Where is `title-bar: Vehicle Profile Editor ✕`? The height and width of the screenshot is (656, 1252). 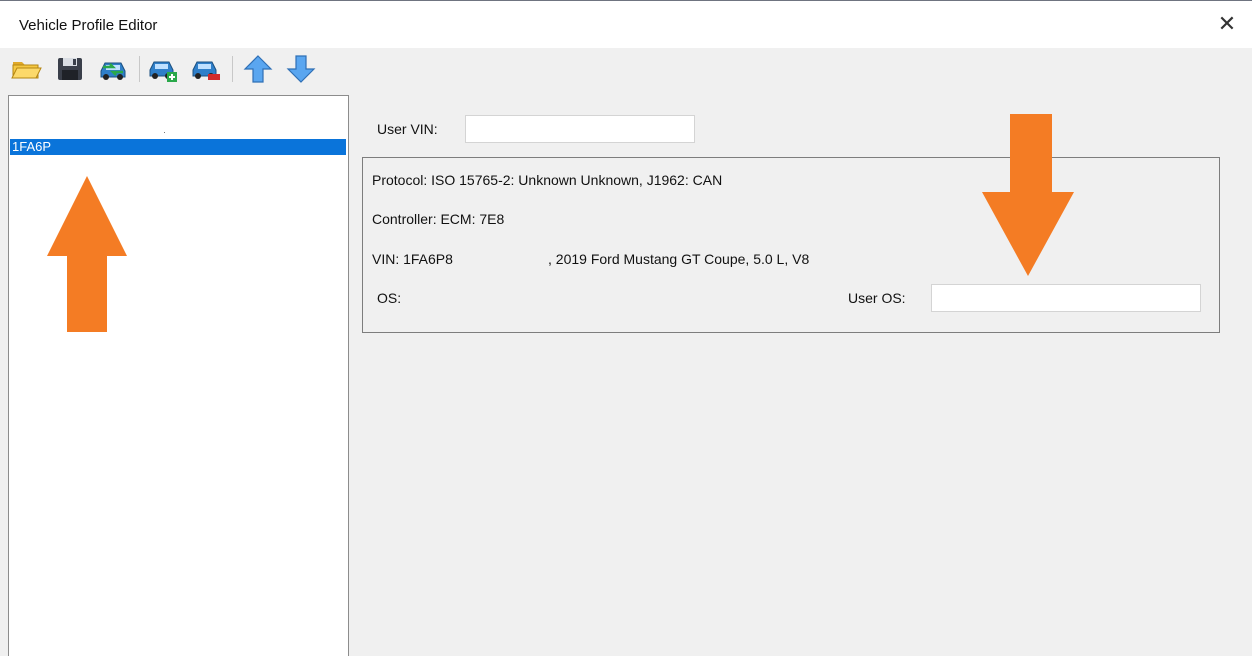
title-bar: Vehicle Profile Editor ✕ is located at coordinates (626, 24).